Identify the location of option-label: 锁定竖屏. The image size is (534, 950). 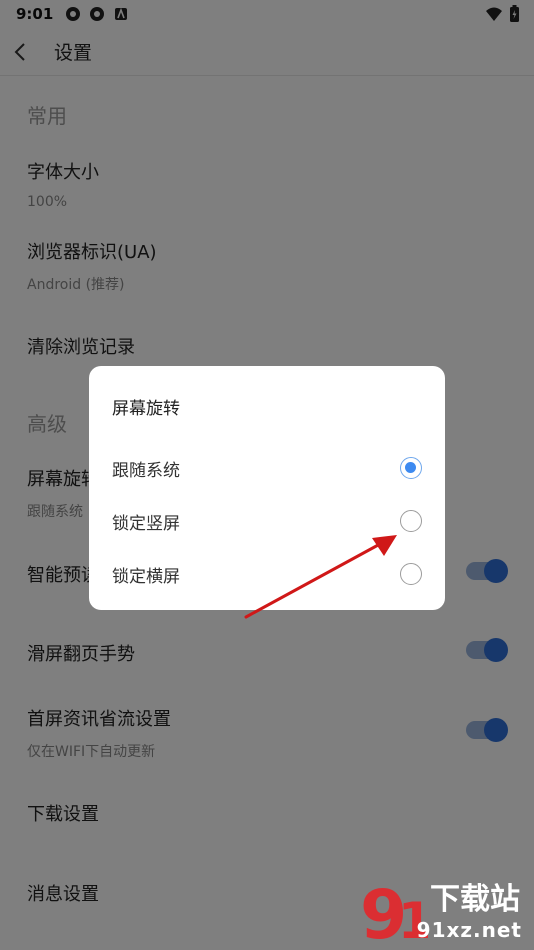
(146, 523).